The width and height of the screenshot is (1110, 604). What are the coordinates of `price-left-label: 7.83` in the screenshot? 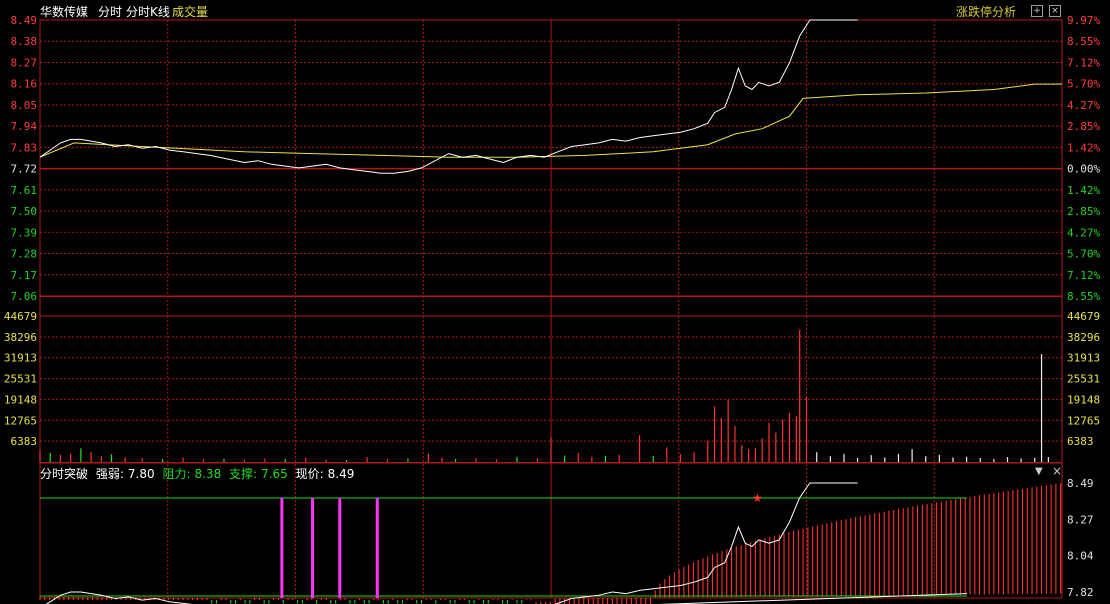 It's located at (24, 147).